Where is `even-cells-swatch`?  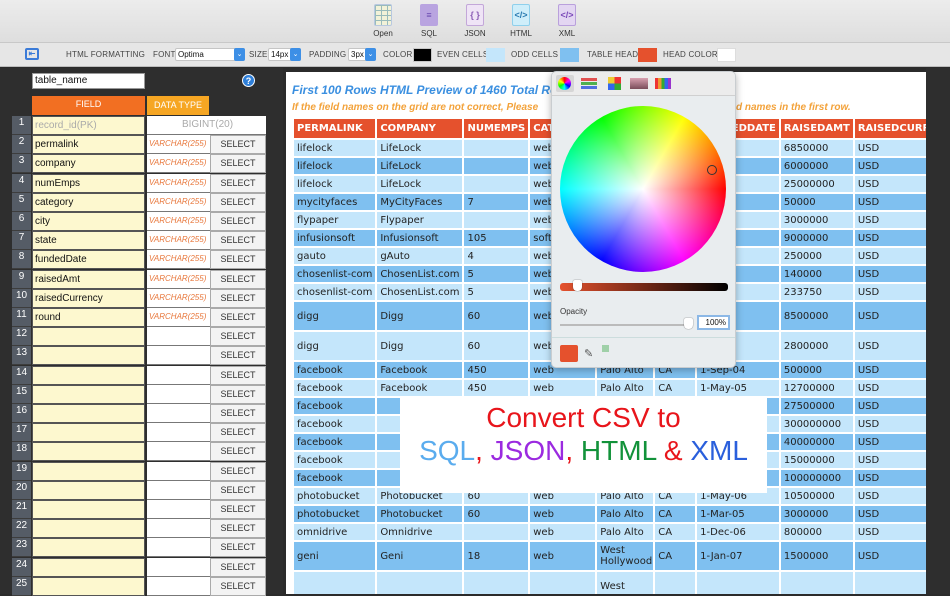 even-cells-swatch is located at coordinates (495, 55).